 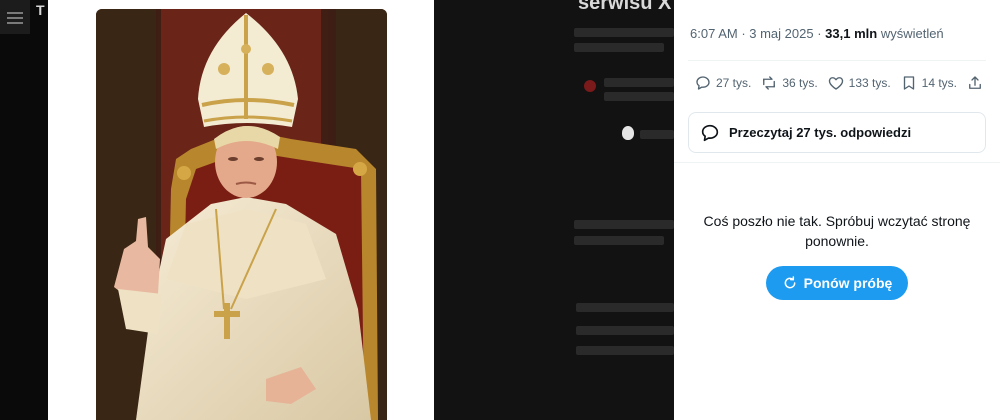 What do you see at coordinates (848, 283) in the screenshot?
I see `retry-label: Ponów próbę` at bounding box center [848, 283].